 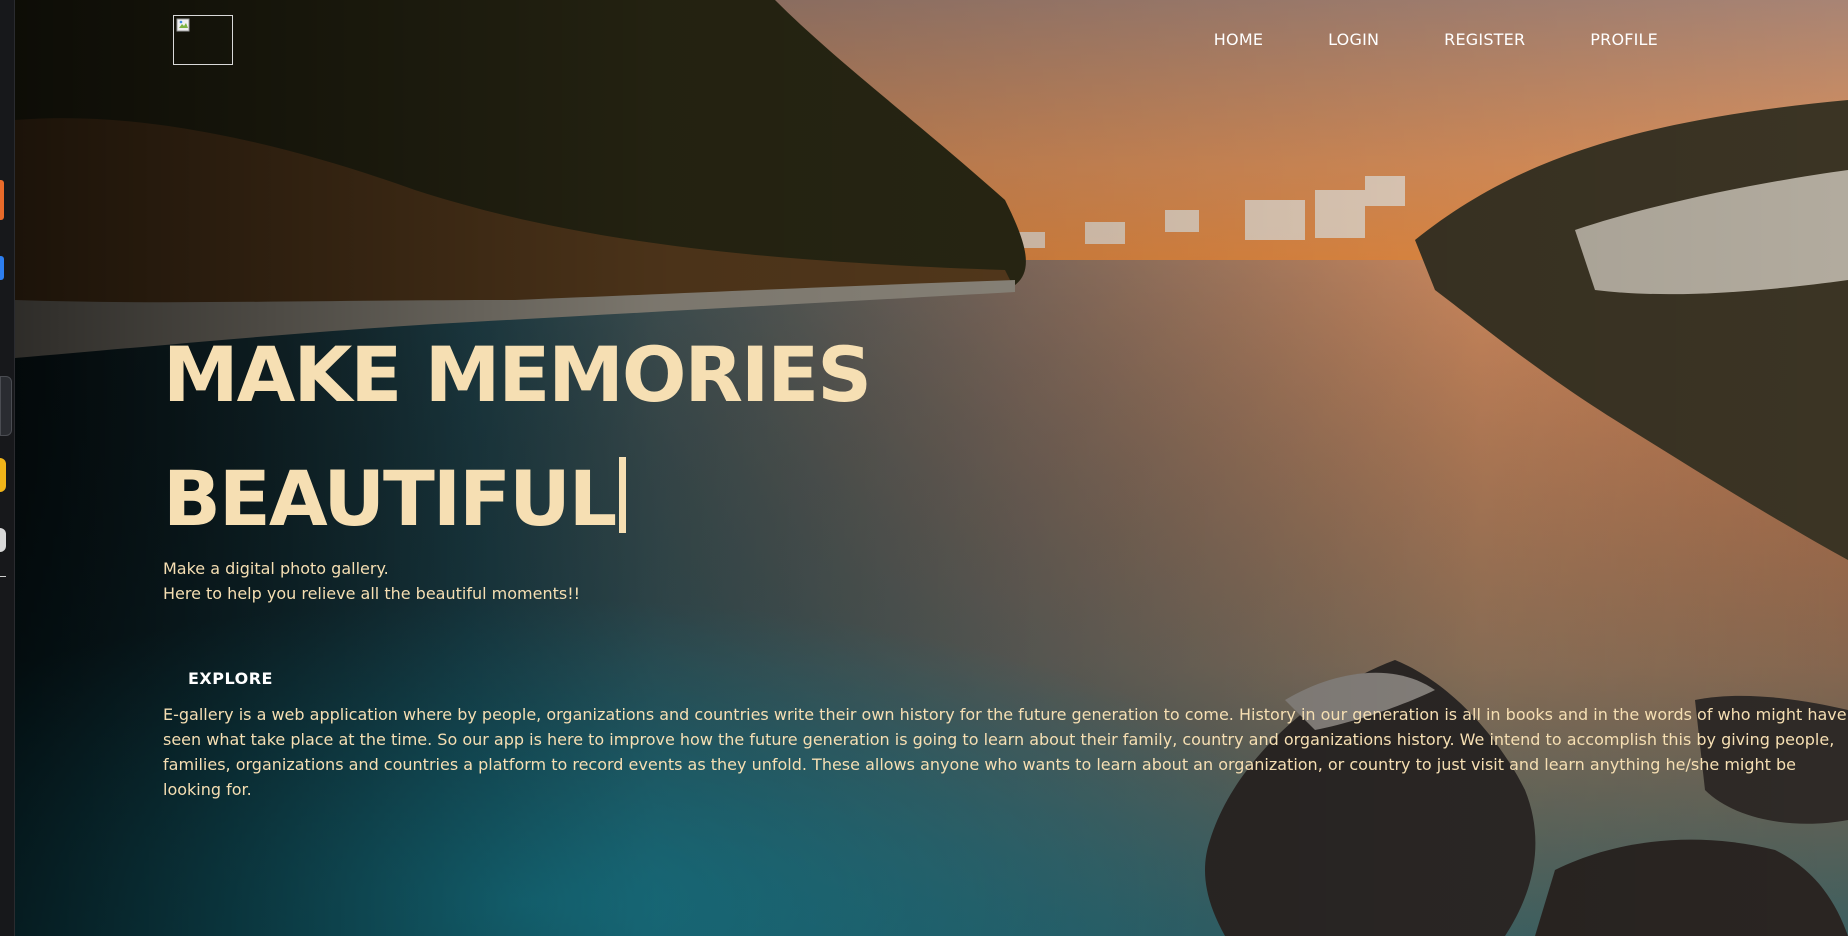 What do you see at coordinates (1624, 39) in the screenshot?
I see `nav-profile-link: PROFILE` at bounding box center [1624, 39].